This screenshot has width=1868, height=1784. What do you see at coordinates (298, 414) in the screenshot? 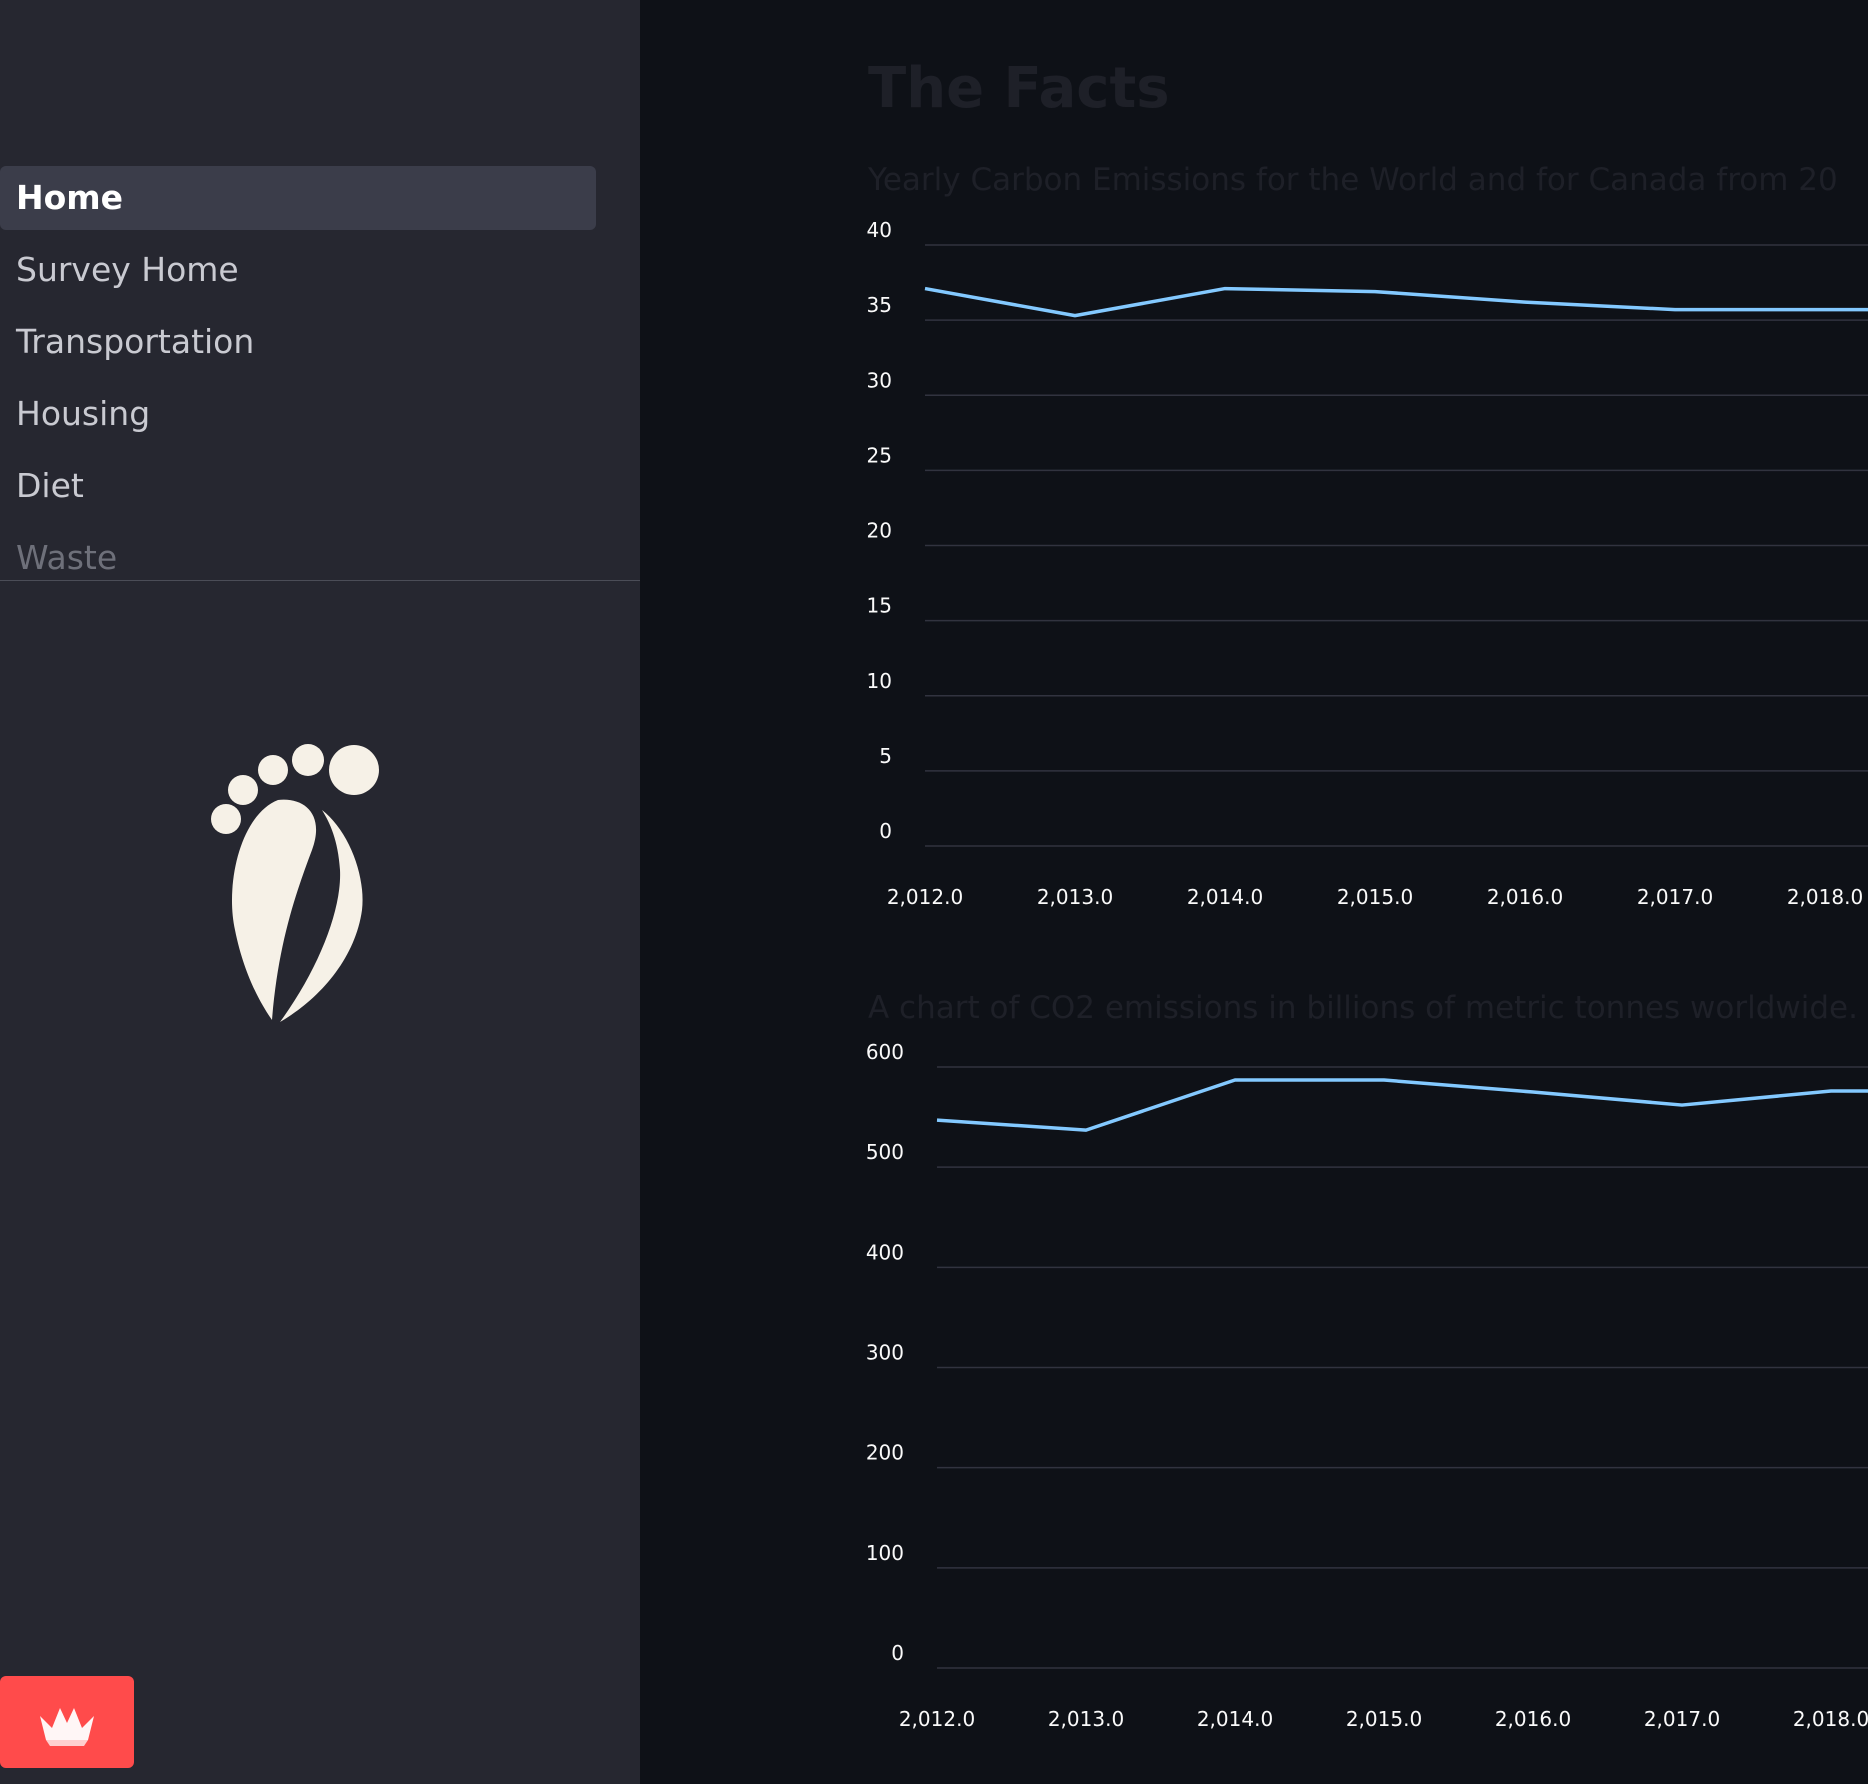
I see `sidebar-item-housing: Housing` at bounding box center [298, 414].